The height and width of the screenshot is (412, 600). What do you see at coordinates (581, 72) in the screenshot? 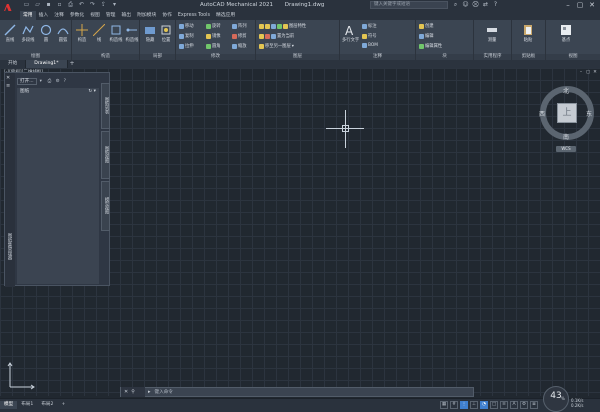
I see `restore-icon: –` at bounding box center [581, 72].